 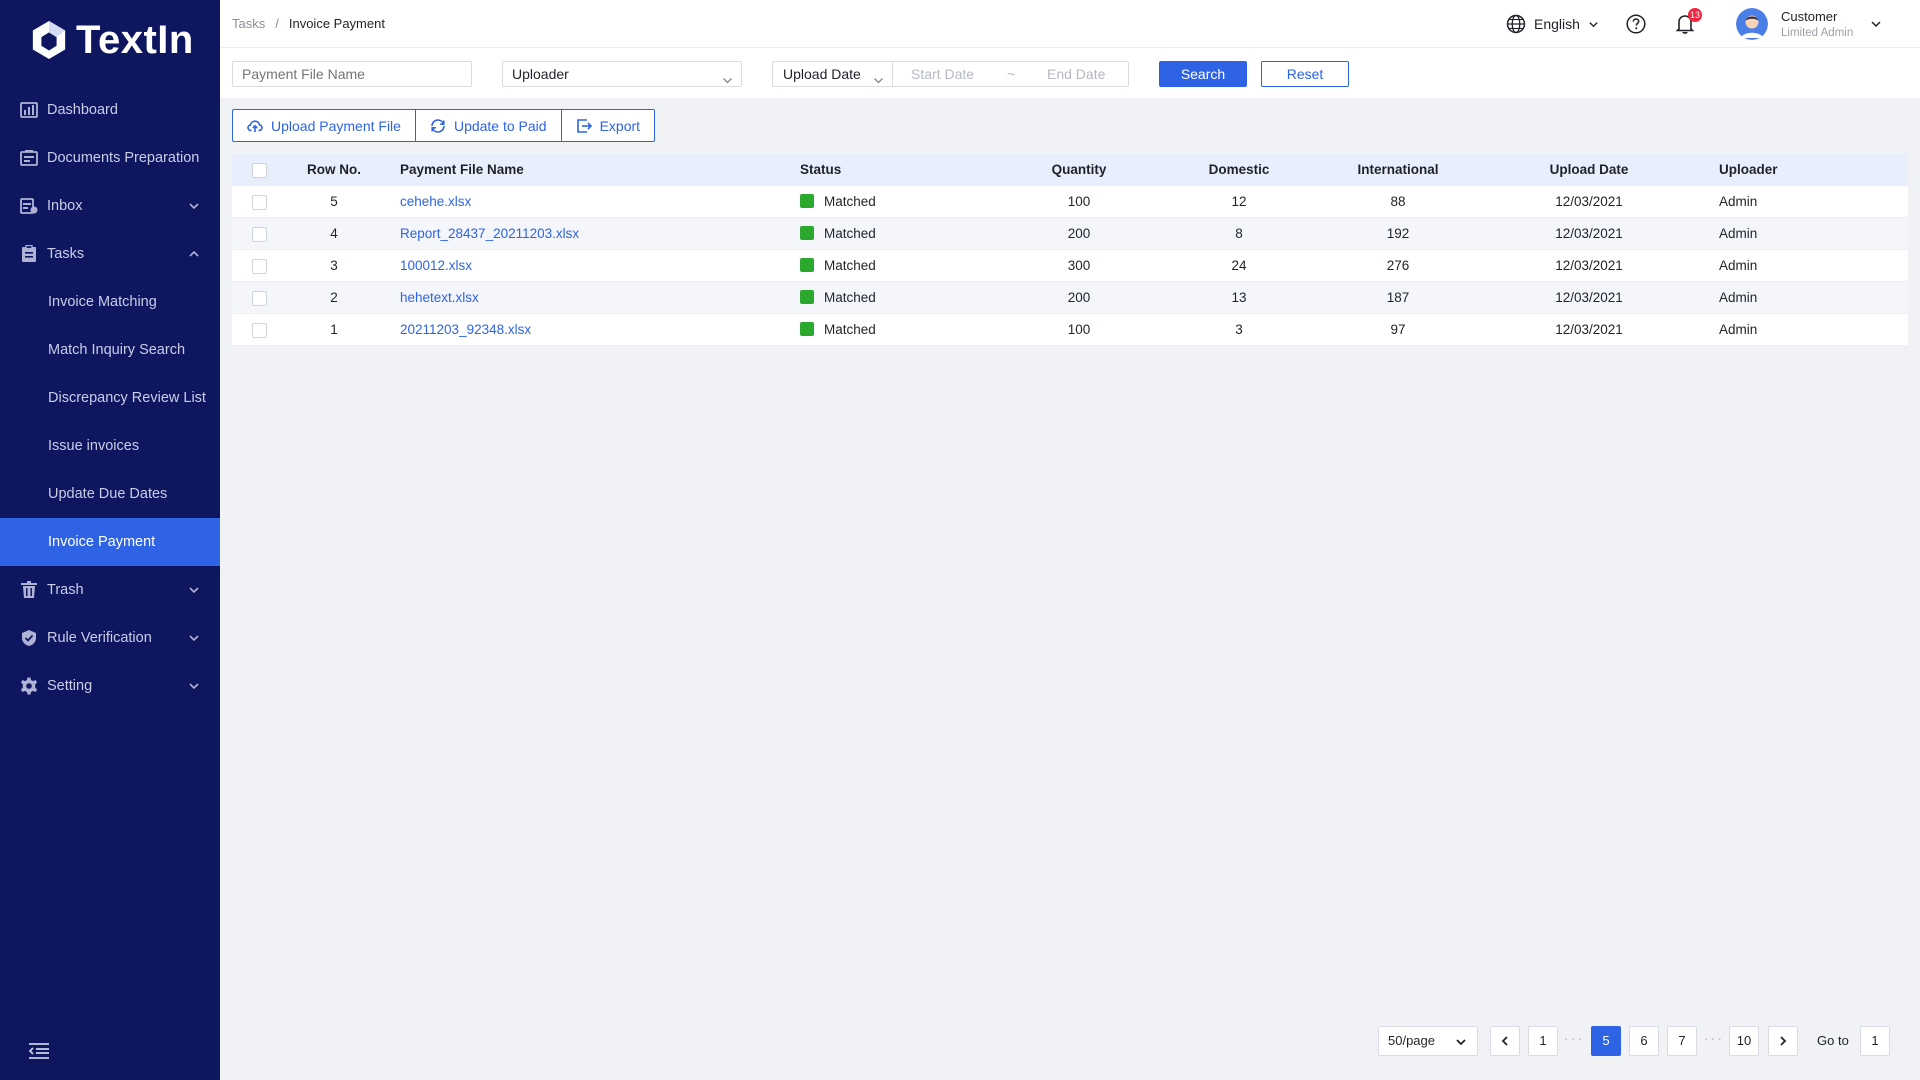 I want to click on language-selector: English, so click(x=1552, y=24).